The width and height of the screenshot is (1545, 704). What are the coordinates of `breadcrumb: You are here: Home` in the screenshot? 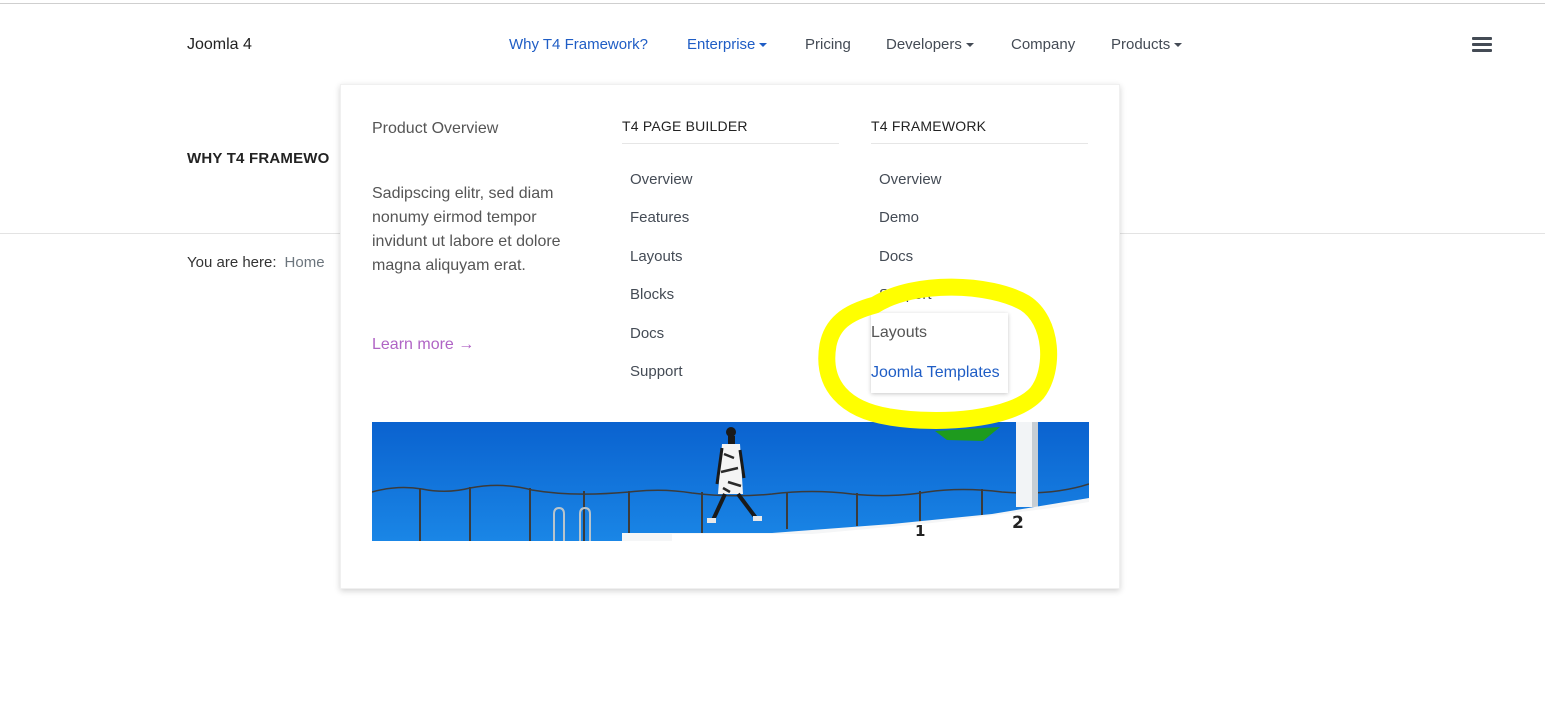 It's located at (256, 262).